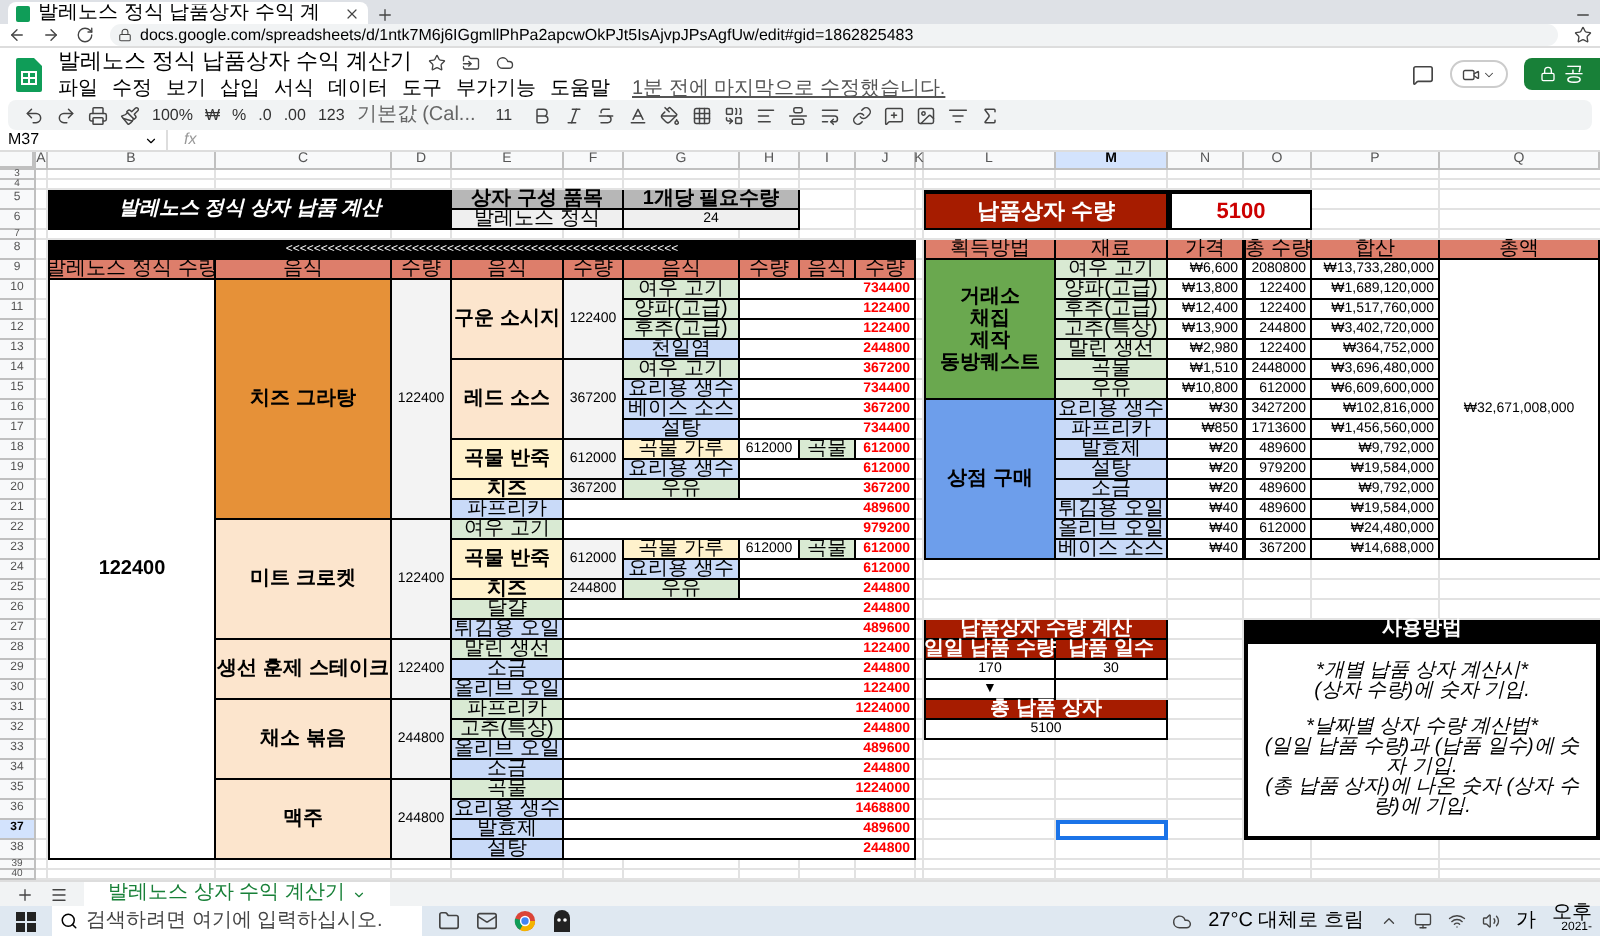 Image resolution: width=1600 pixels, height=936 pixels. Describe the element at coordinates (26, 921) in the screenshot. I see `windows-logo` at that location.